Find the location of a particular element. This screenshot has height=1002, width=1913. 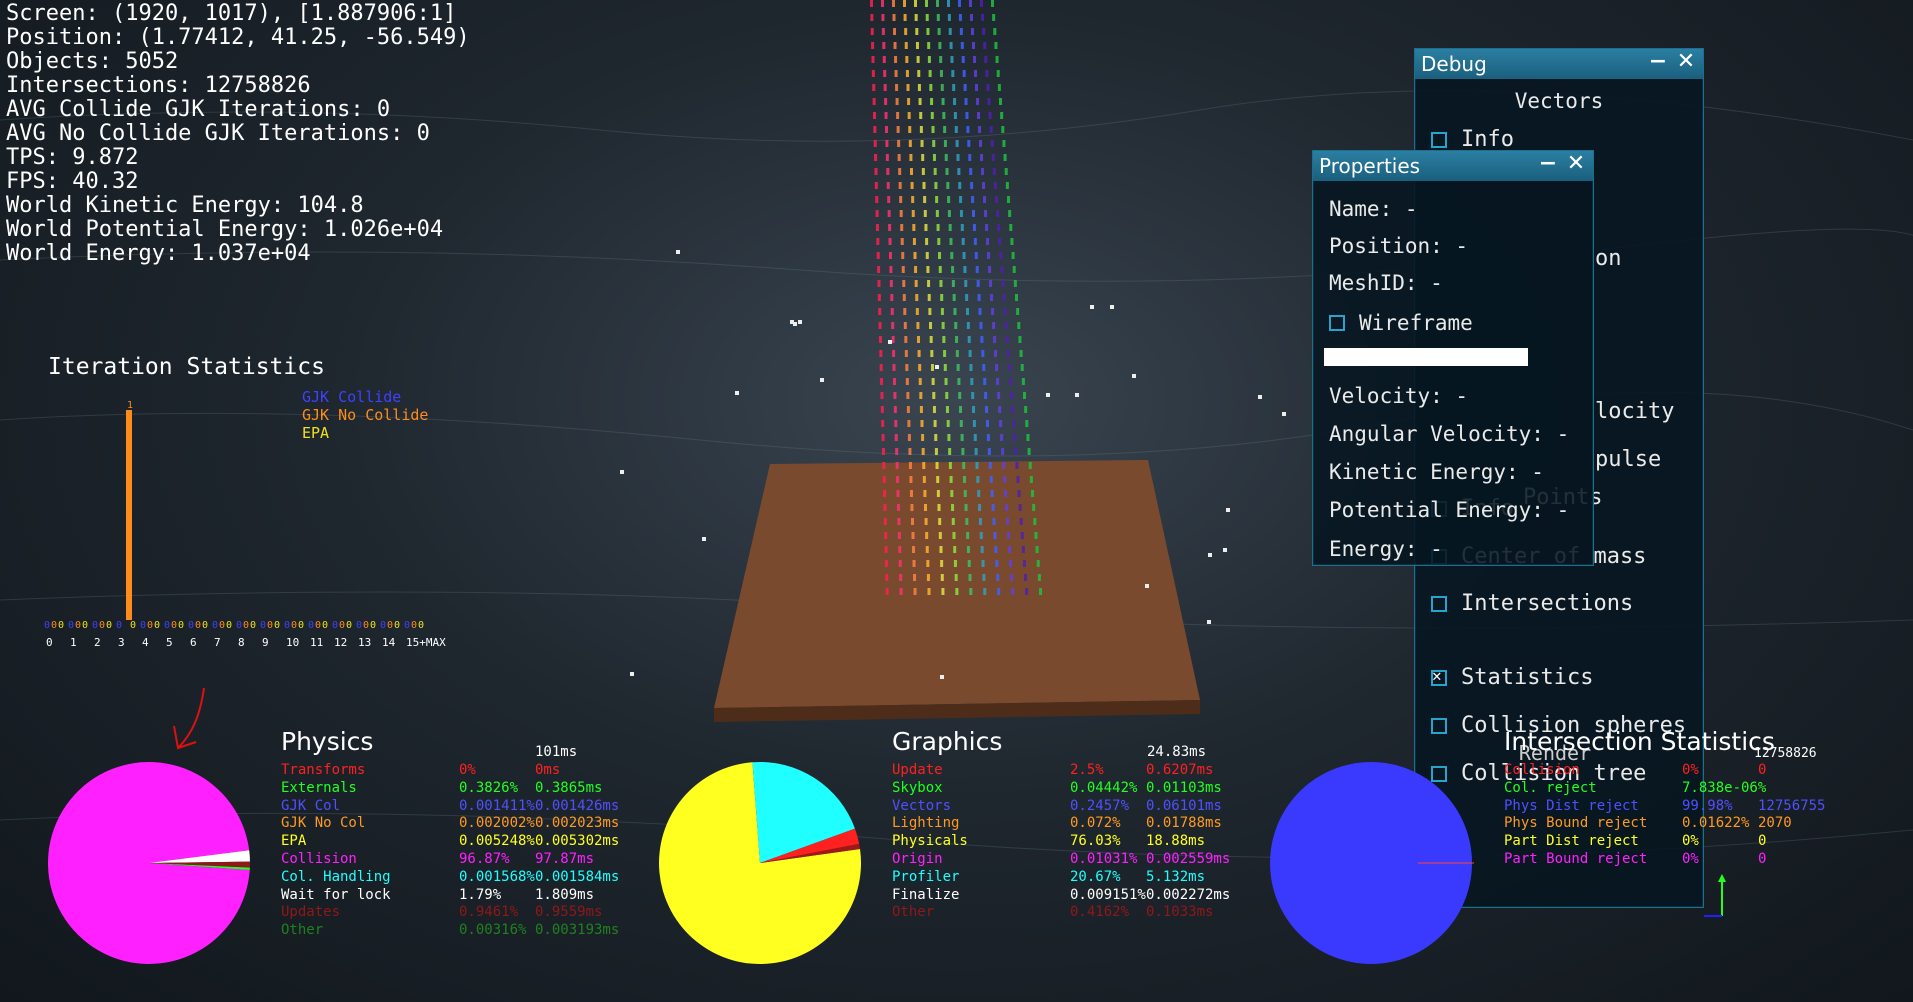

wireframe-toggle: Wireframe is located at coordinates (1401, 323).